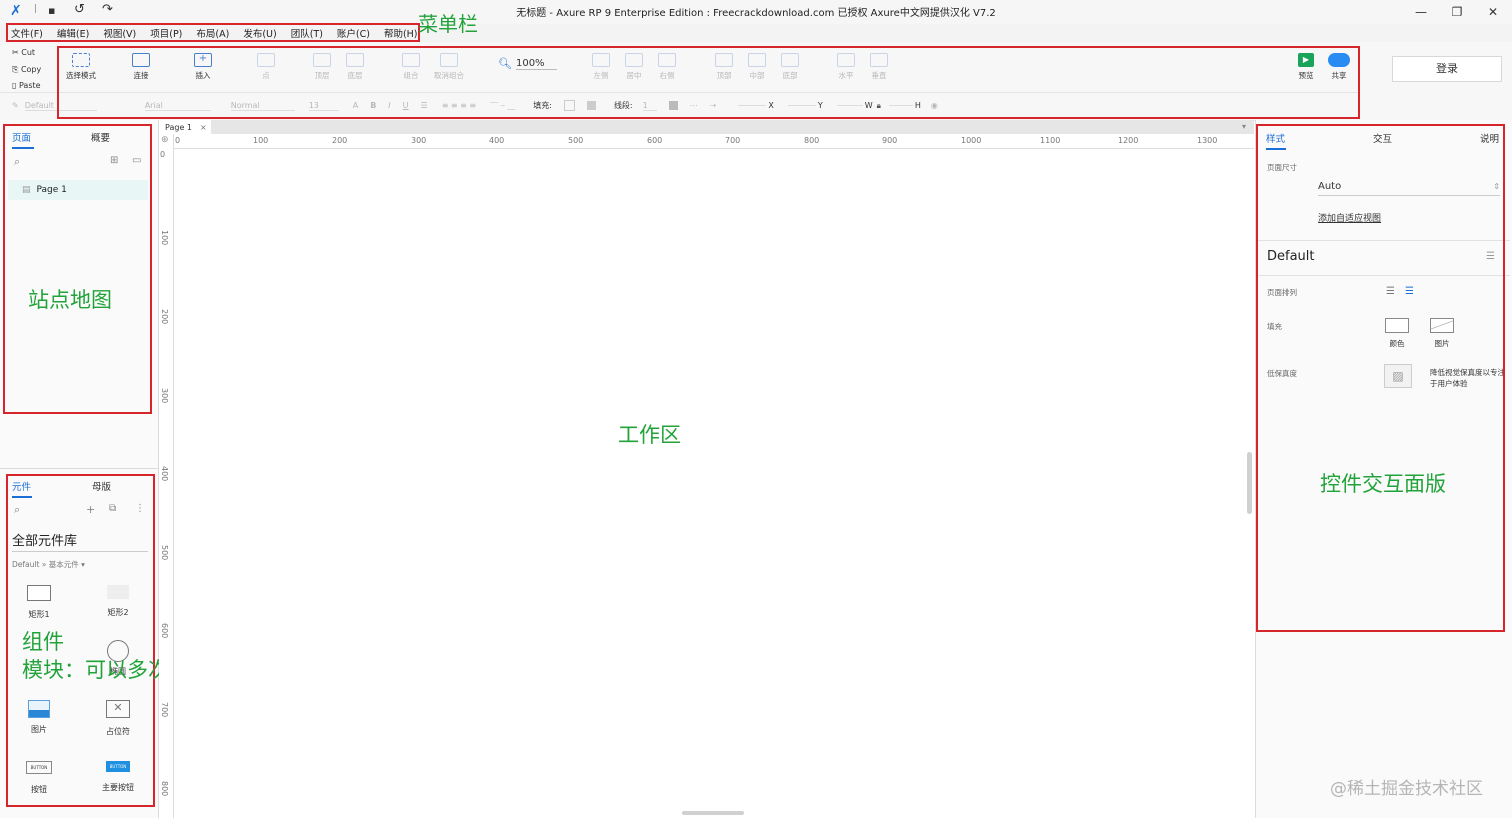 The image size is (1512, 818). I want to click on ruler-h-label: 100, so click(261, 140).